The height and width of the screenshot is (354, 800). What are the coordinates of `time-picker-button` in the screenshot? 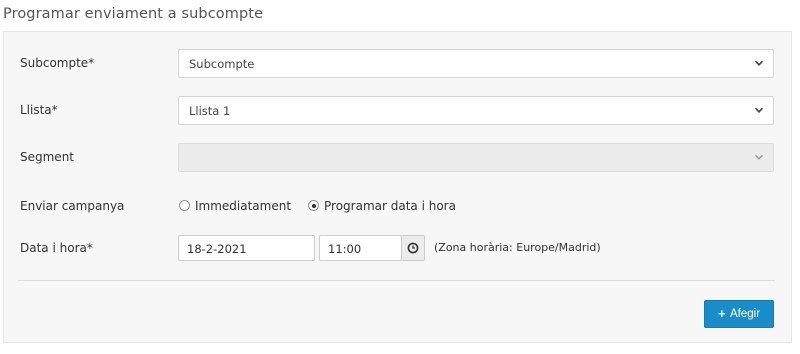 It's located at (413, 248).